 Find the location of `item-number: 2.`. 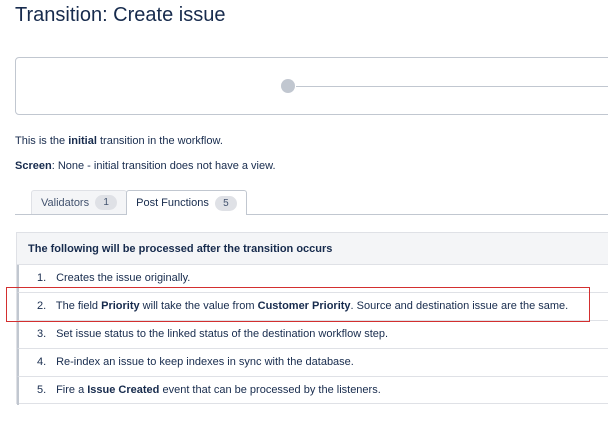

item-number: 2. is located at coordinates (42, 306).